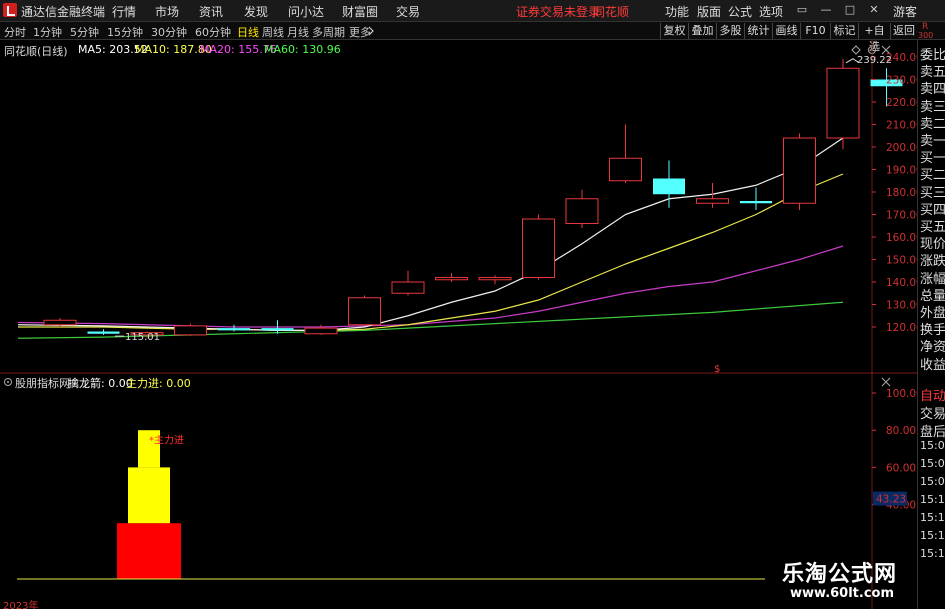 The width and height of the screenshot is (945, 609). What do you see at coordinates (169, 32) in the screenshot?
I see `period-30min: 30分钟` at bounding box center [169, 32].